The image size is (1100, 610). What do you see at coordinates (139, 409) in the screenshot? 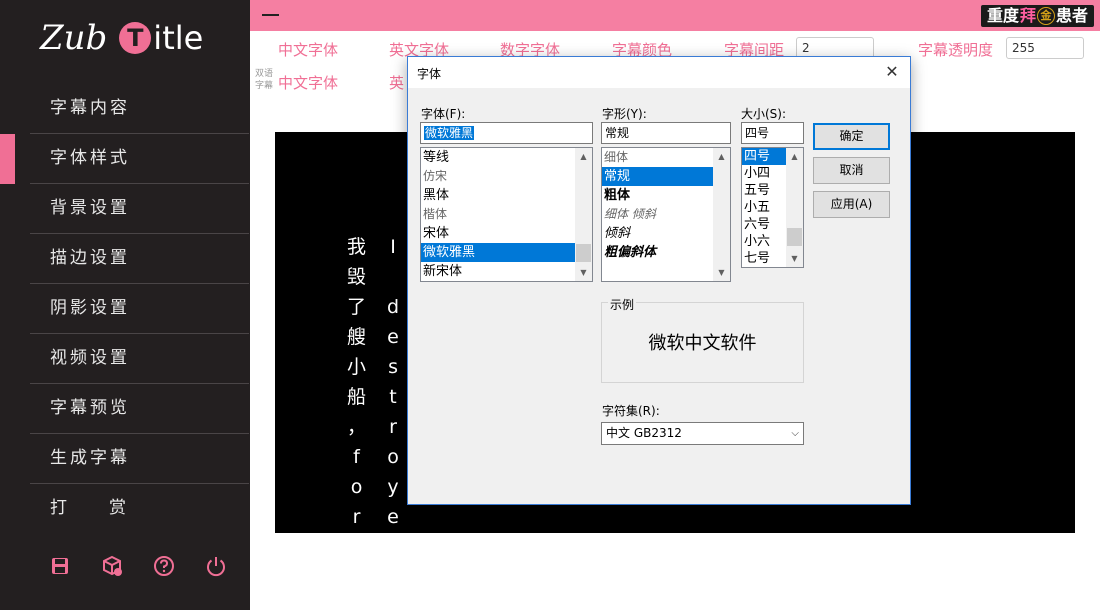
I see `sidebar-item-subtitle-preview: 字幕预览` at bounding box center [139, 409].